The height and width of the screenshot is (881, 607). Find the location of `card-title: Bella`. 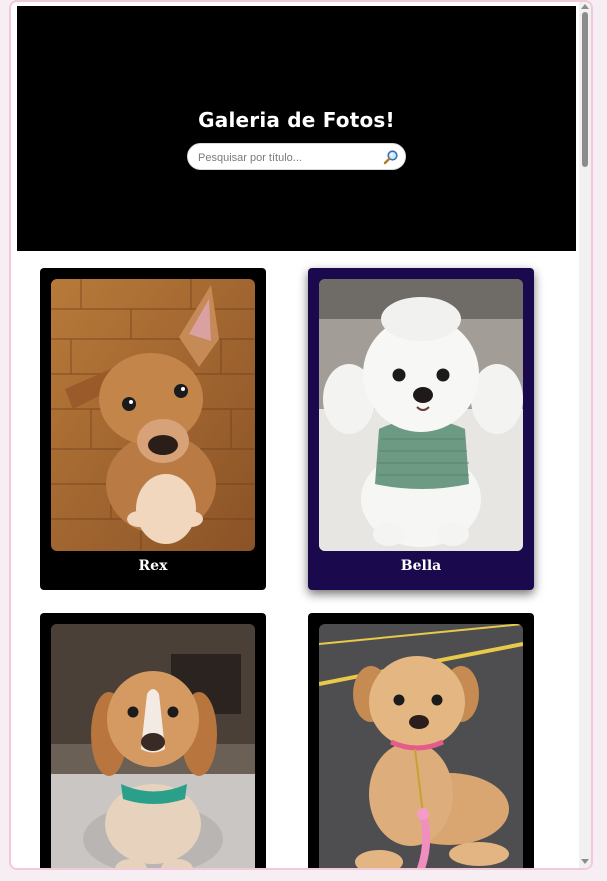

card-title: Bella is located at coordinates (421, 566).